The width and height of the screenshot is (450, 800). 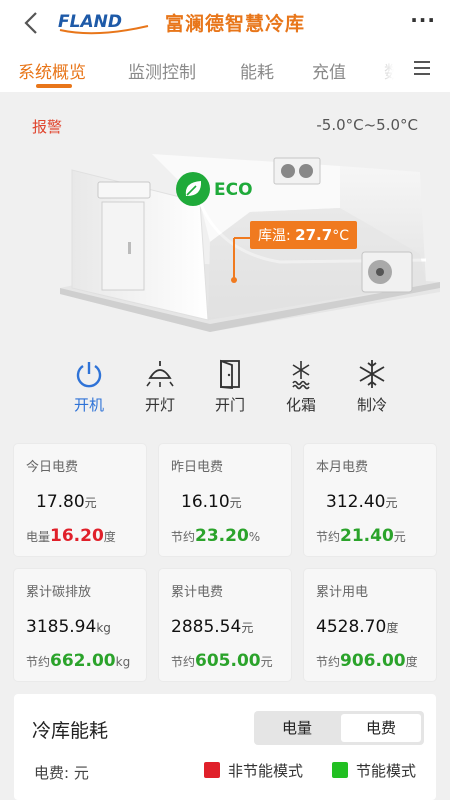 What do you see at coordinates (229, 405) in the screenshot?
I see `door-label: 开门` at bounding box center [229, 405].